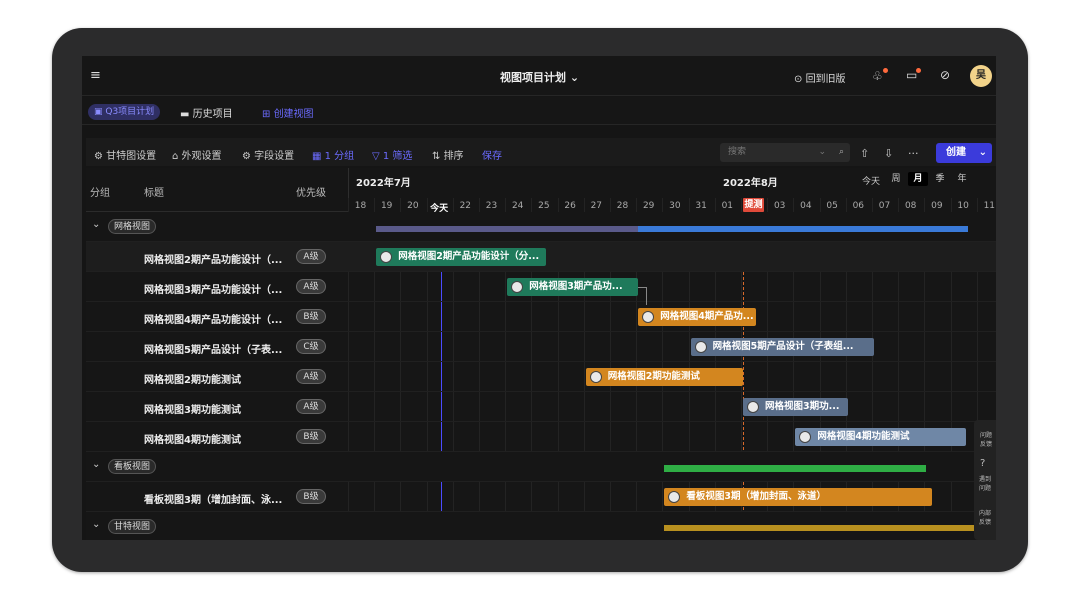  What do you see at coordinates (186, 114) in the screenshot?
I see `folder-icon: ▬` at bounding box center [186, 114].